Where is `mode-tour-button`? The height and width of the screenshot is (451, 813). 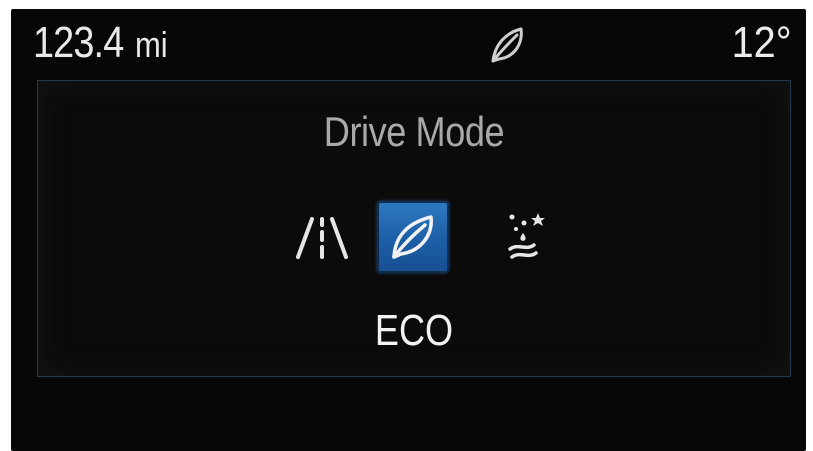 mode-tour-button is located at coordinates (322, 237).